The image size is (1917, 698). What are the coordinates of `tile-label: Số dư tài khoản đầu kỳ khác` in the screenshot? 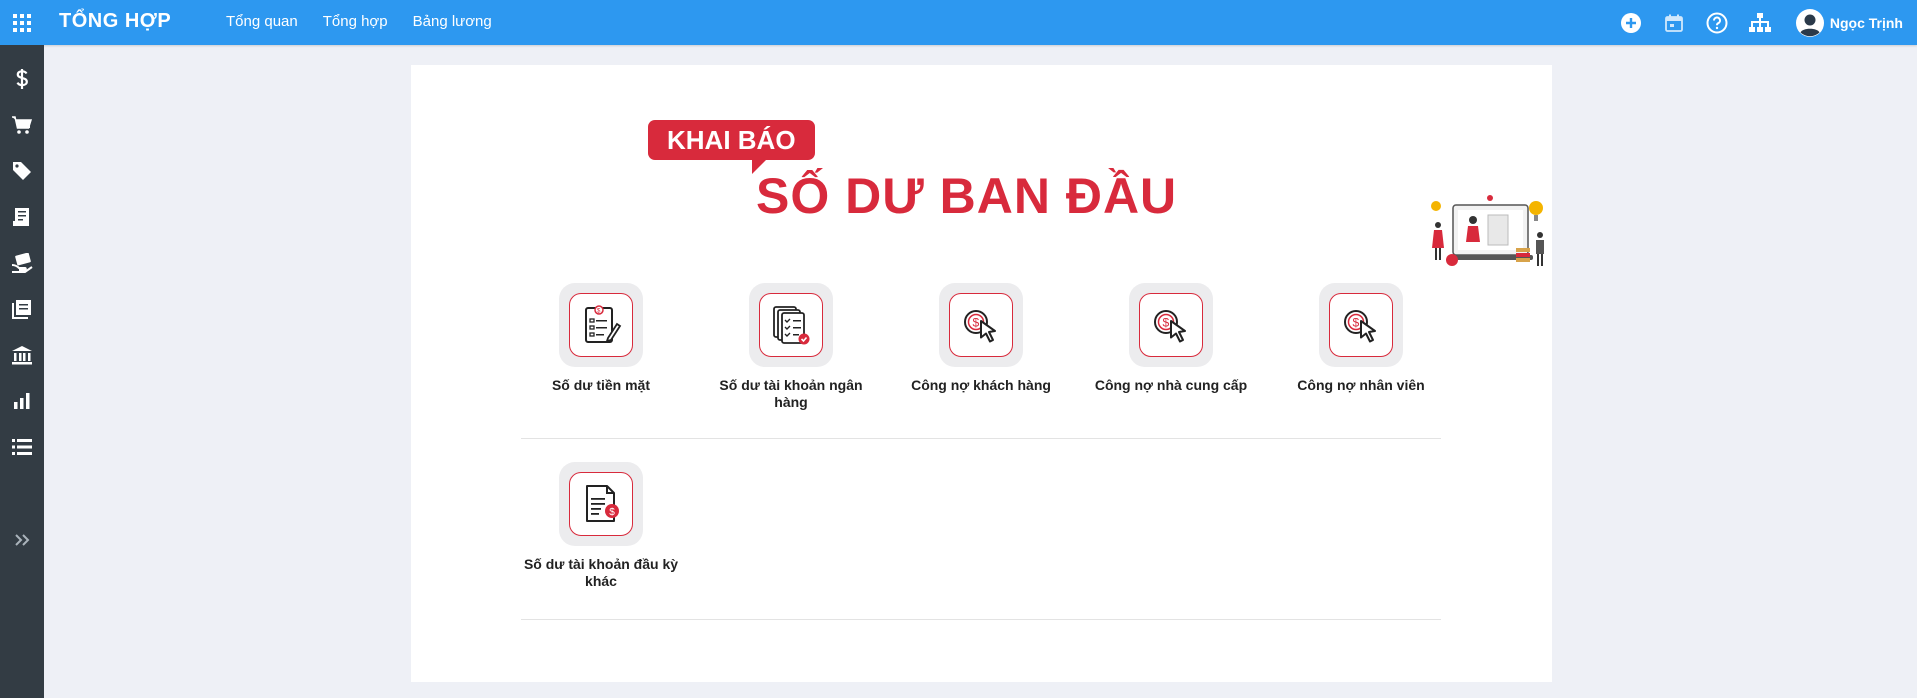 It's located at (601, 572).